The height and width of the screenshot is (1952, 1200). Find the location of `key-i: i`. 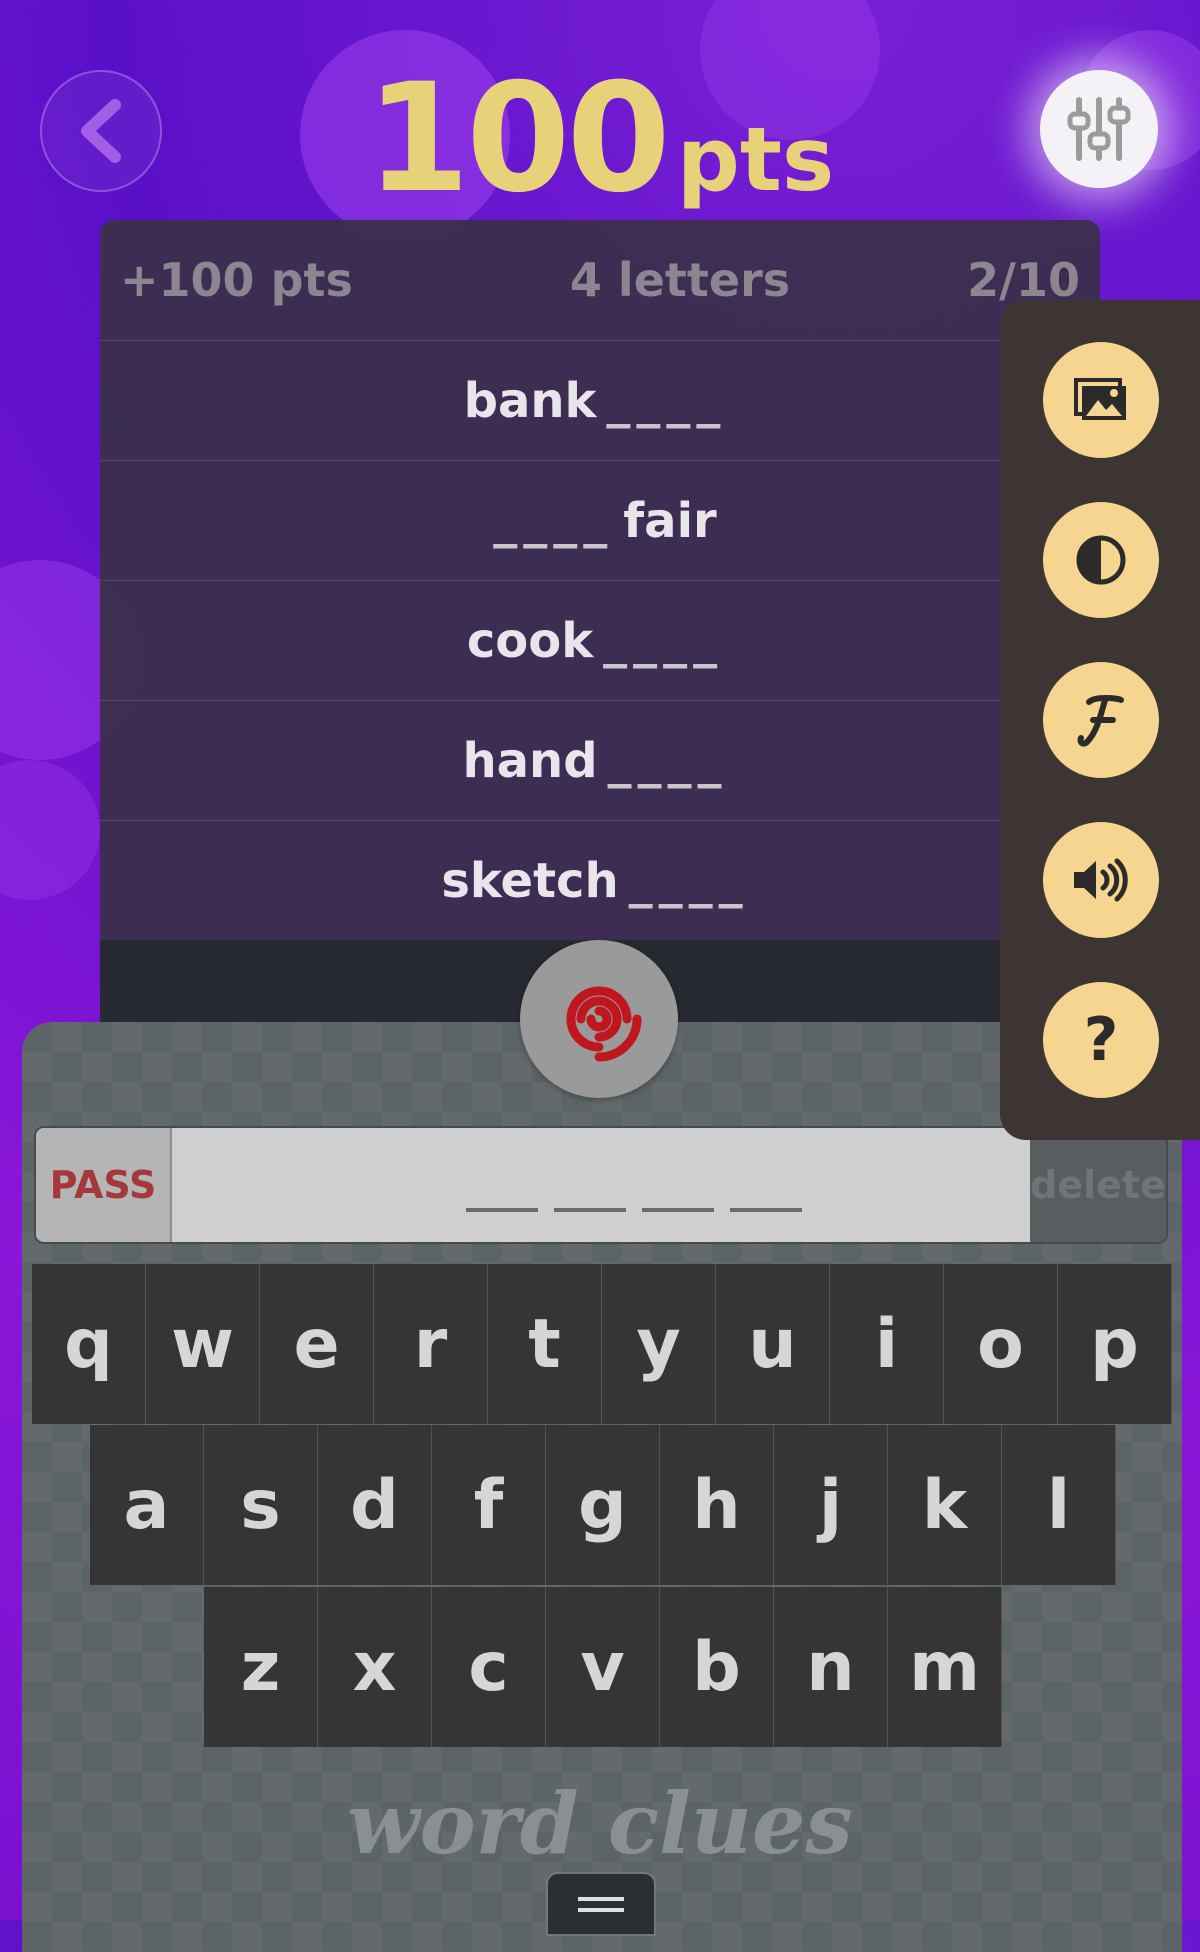

key-i: i is located at coordinates (887, 1344).